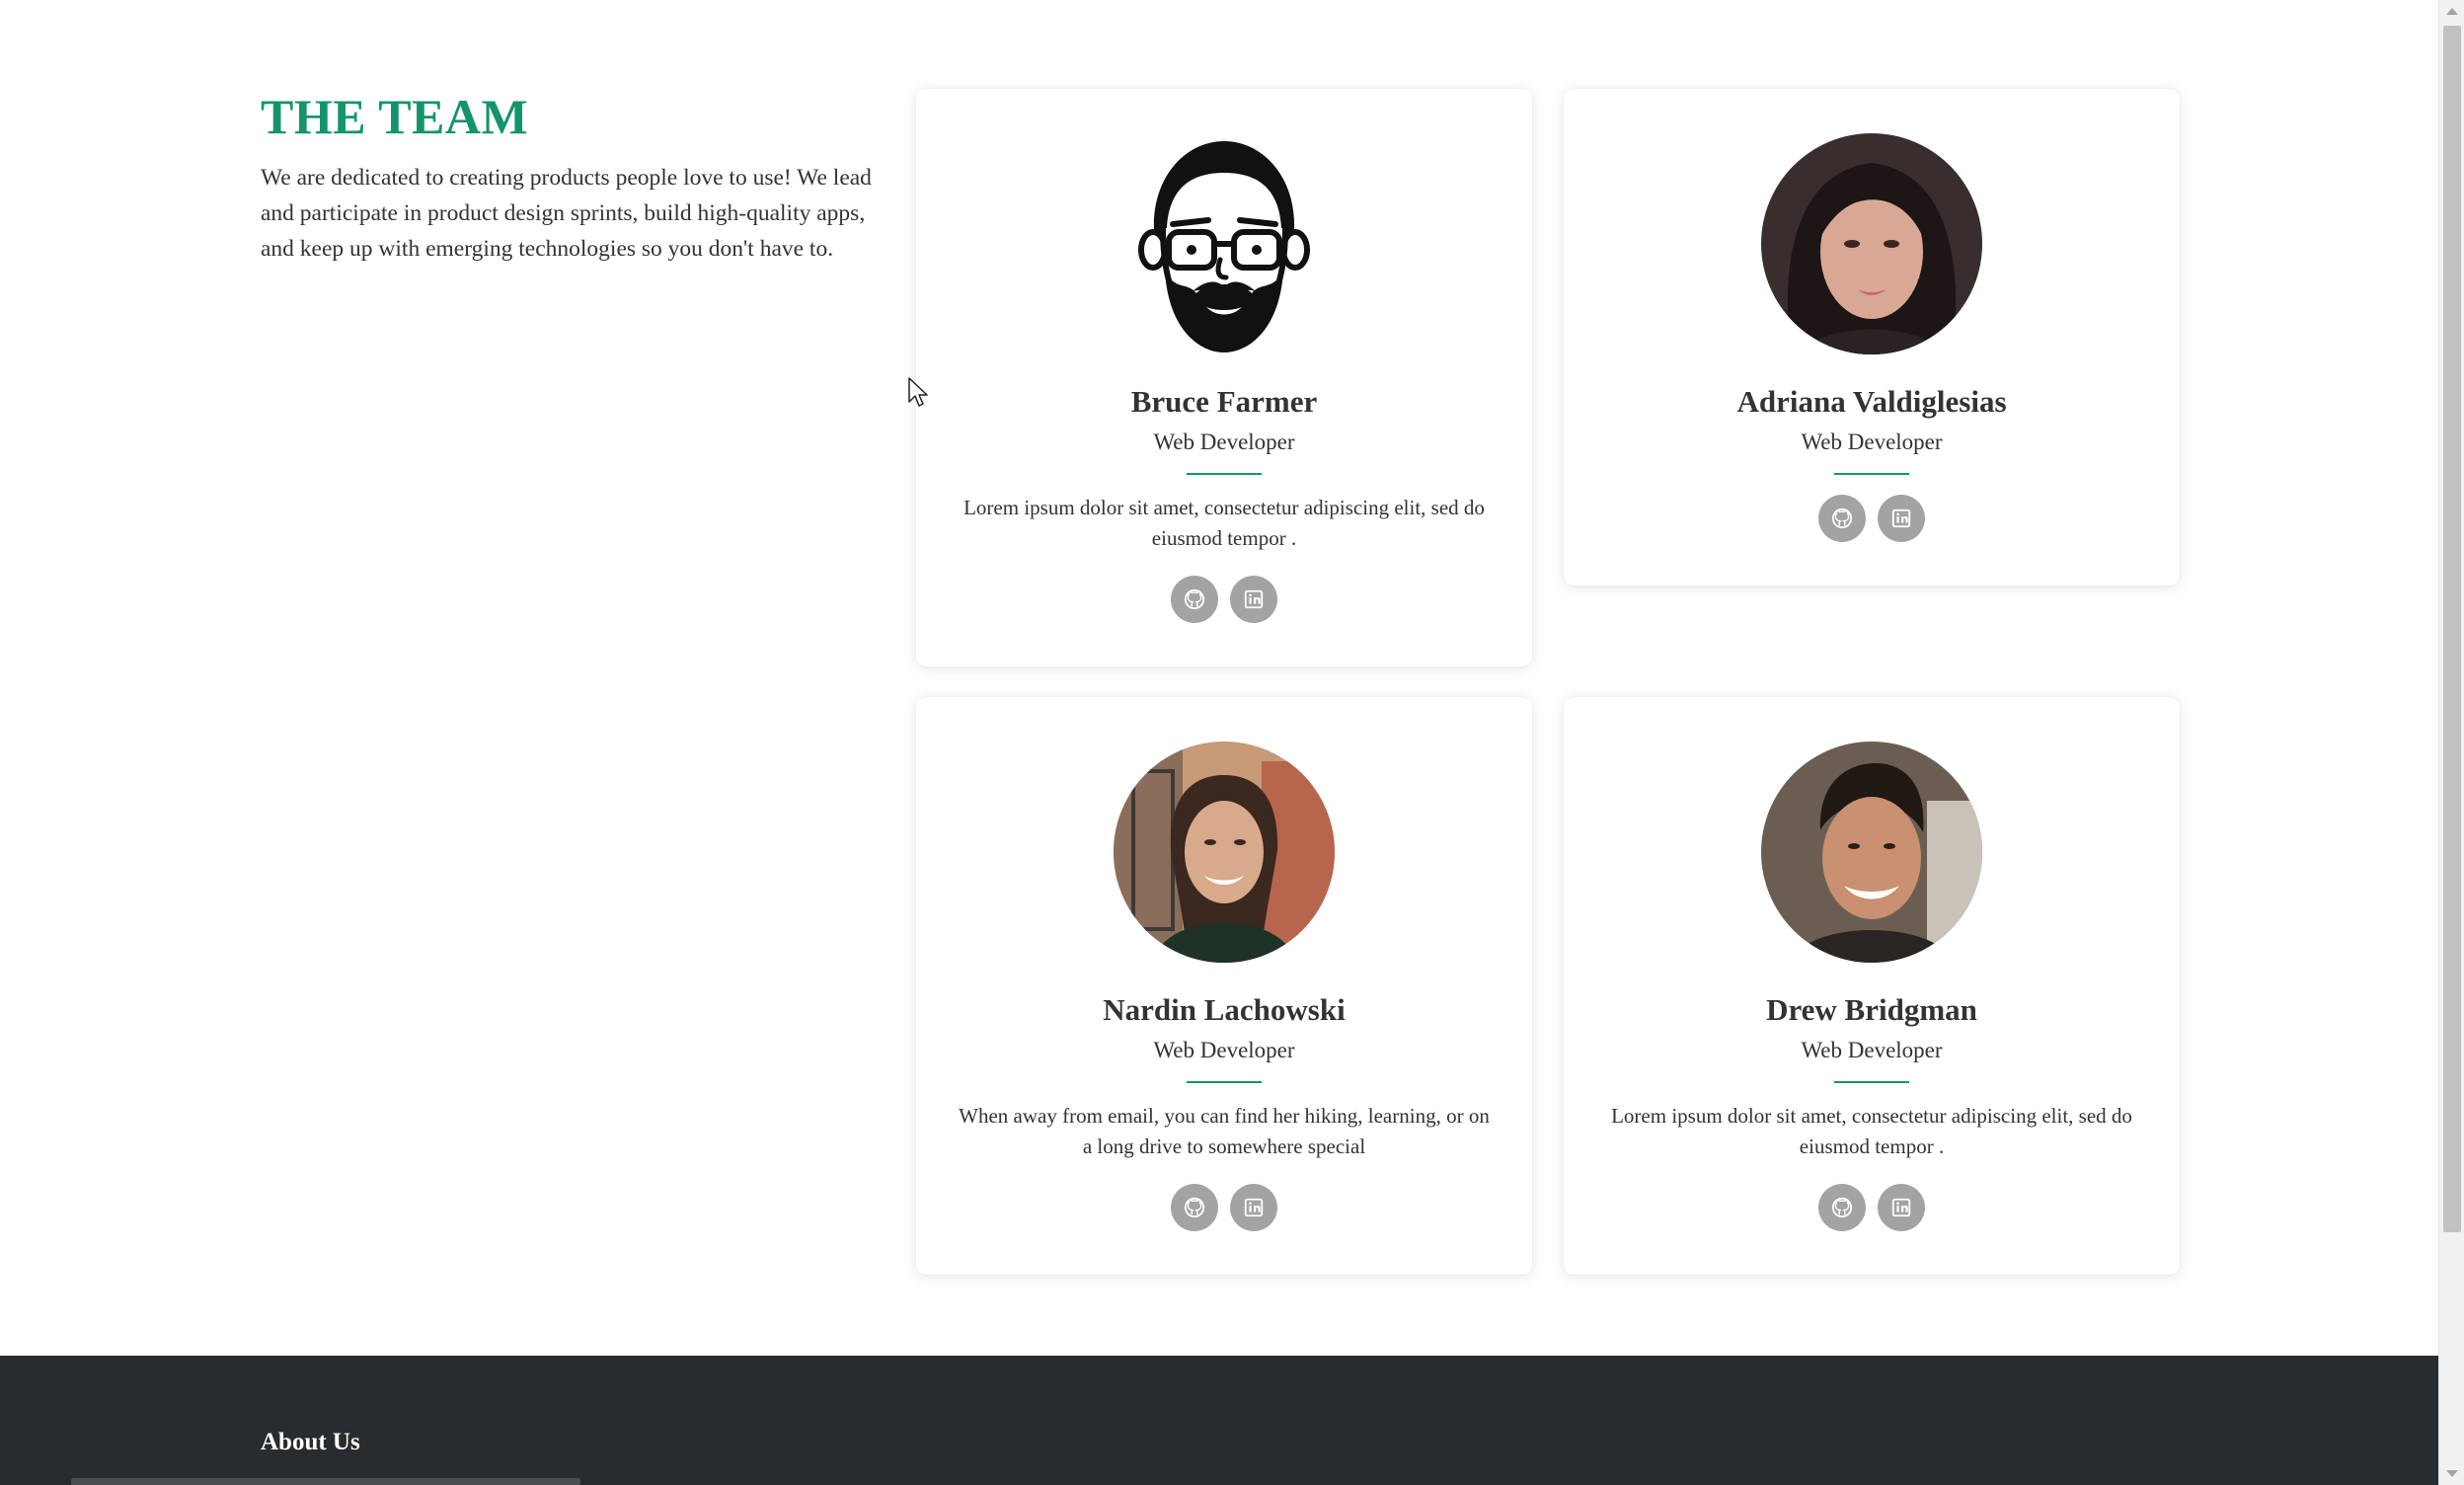 The image size is (2464, 1485). What do you see at coordinates (1871, 401) in the screenshot?
I see `member-name: Adriana Valdiglesias` at bounding box center [1871, 401].